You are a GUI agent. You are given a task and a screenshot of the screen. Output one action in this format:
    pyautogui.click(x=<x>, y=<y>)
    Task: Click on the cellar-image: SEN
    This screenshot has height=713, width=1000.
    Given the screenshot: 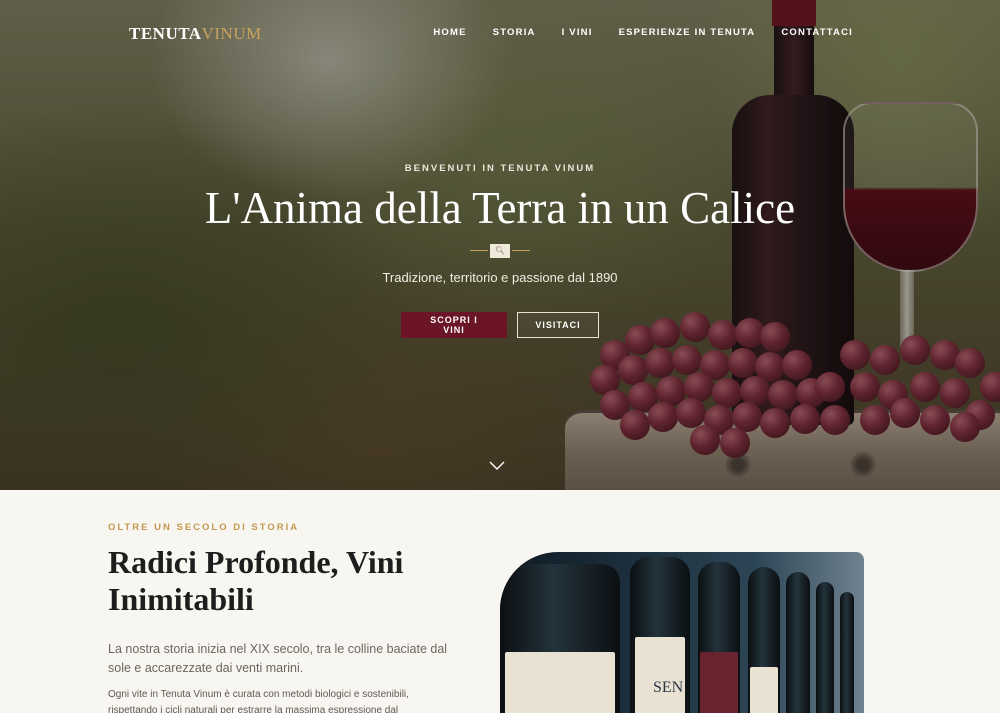 What is the action you would take?
    pyautogui.click(x=682, y=632)
    